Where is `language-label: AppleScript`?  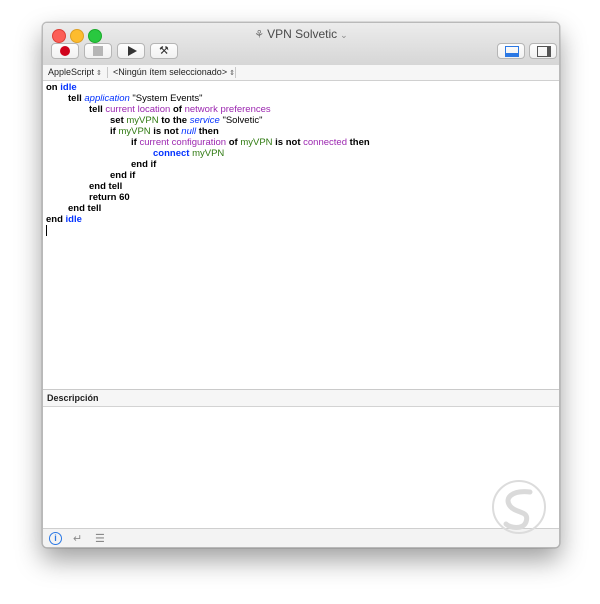 language-label: AppleScript is located at coordinates (71, 72).